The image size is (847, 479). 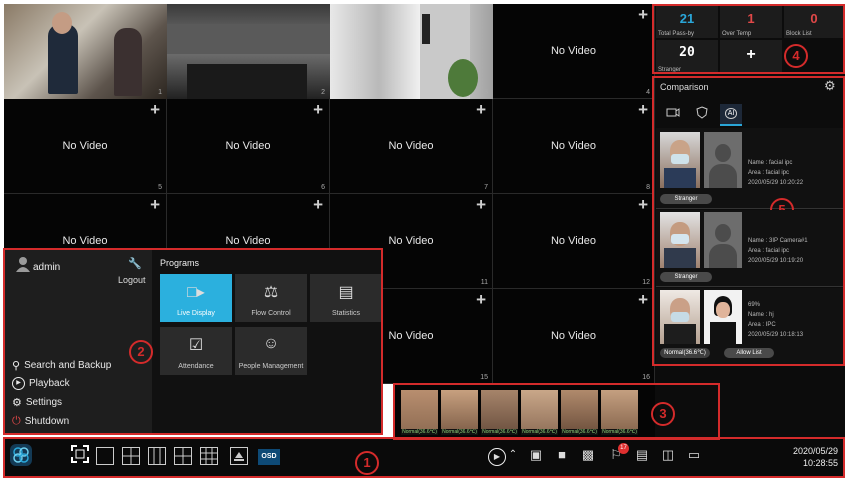 I want to click on camera-tile-8: No Video + 8, so click(x=574, y=146).